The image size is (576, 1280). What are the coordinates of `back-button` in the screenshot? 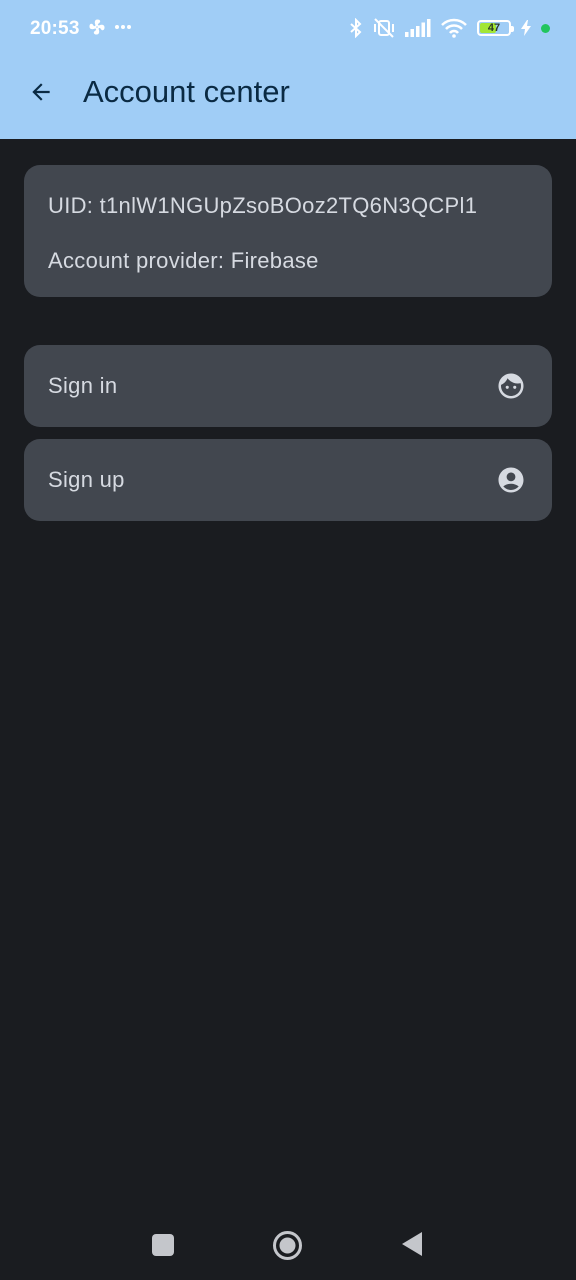 It's located at (41, 92).